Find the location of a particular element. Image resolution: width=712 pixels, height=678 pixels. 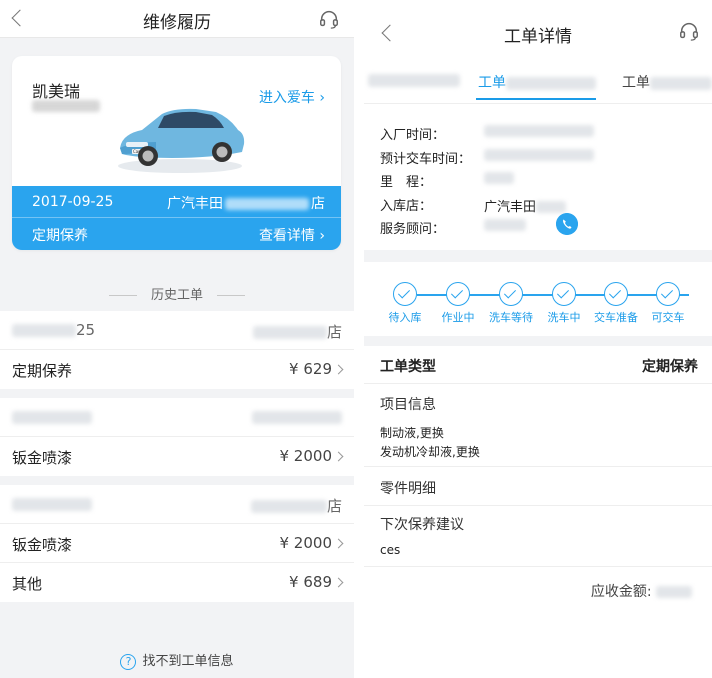

amount-due: 应收金额: is located at coordinates (641, 591).